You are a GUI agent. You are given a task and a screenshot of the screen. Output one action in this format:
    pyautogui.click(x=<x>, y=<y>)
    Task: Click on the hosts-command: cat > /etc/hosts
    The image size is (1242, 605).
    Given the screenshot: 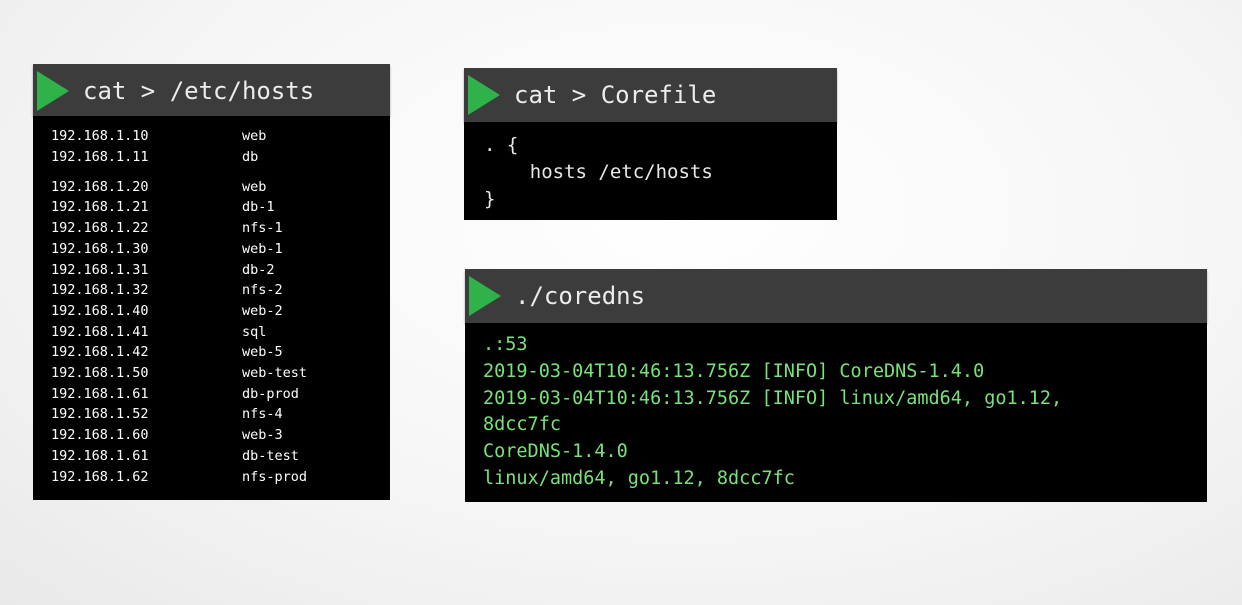 What is the action you would take?
    pyautogui.click(x=198, y=91)
    